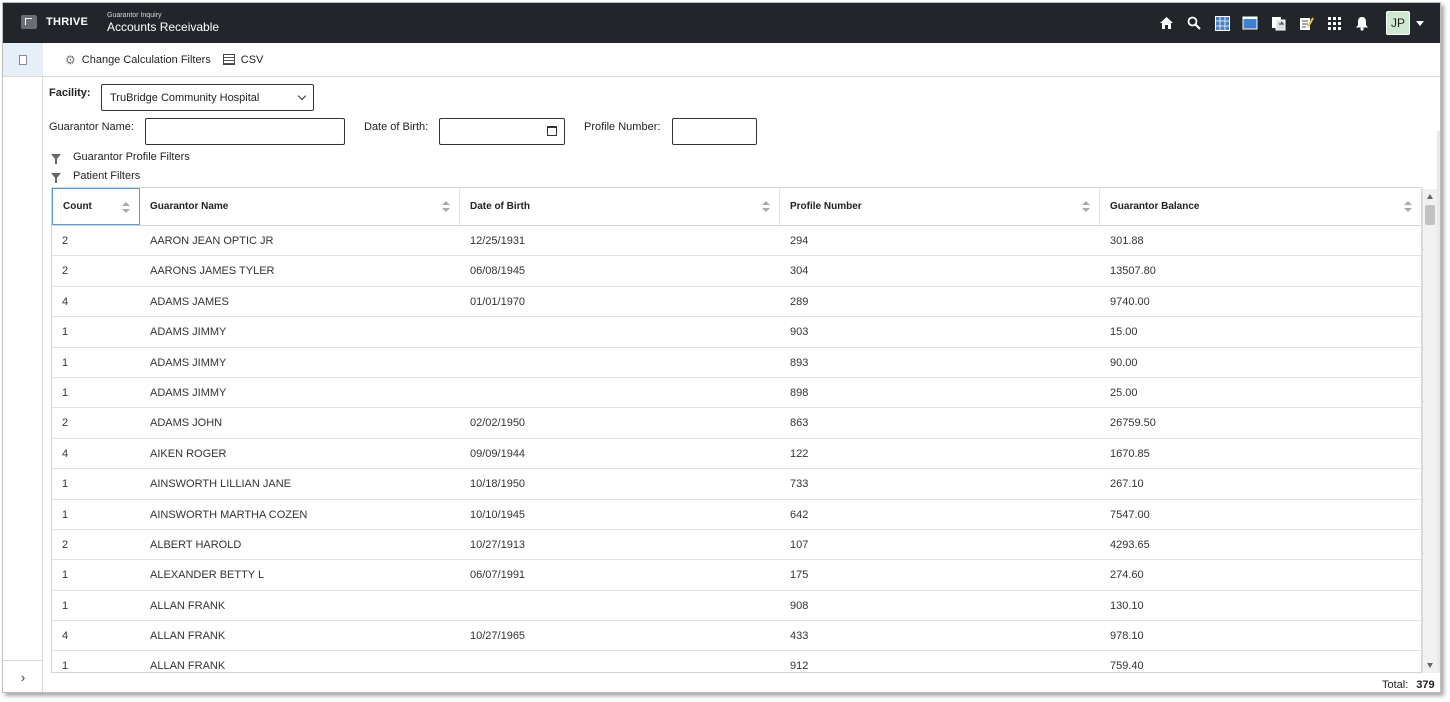 This screenshot has width=1450, height=702. Describe the element at coordinates (736, 302) in the screenshot. I see `table-row: 4 ADAMS JAMES 01/01/1970 289 9740.00` at that location.